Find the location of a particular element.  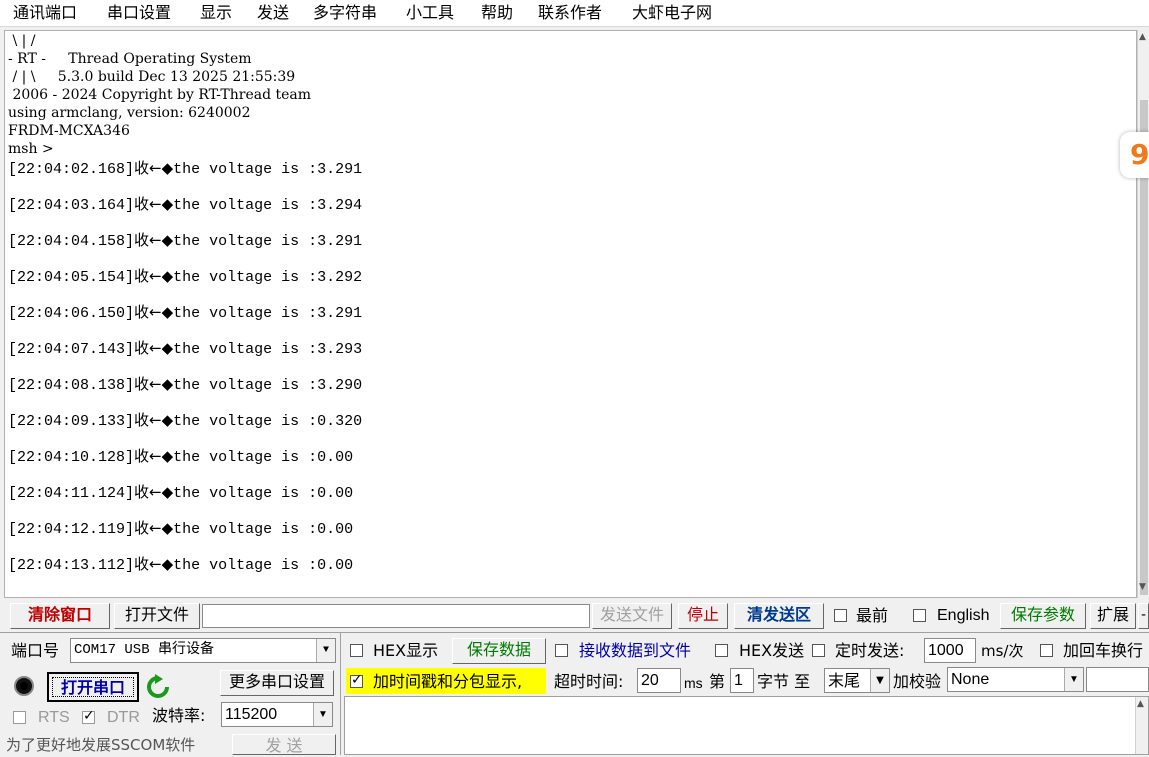

open-port-label: 打开串口 is located at coordinates (93, 687).